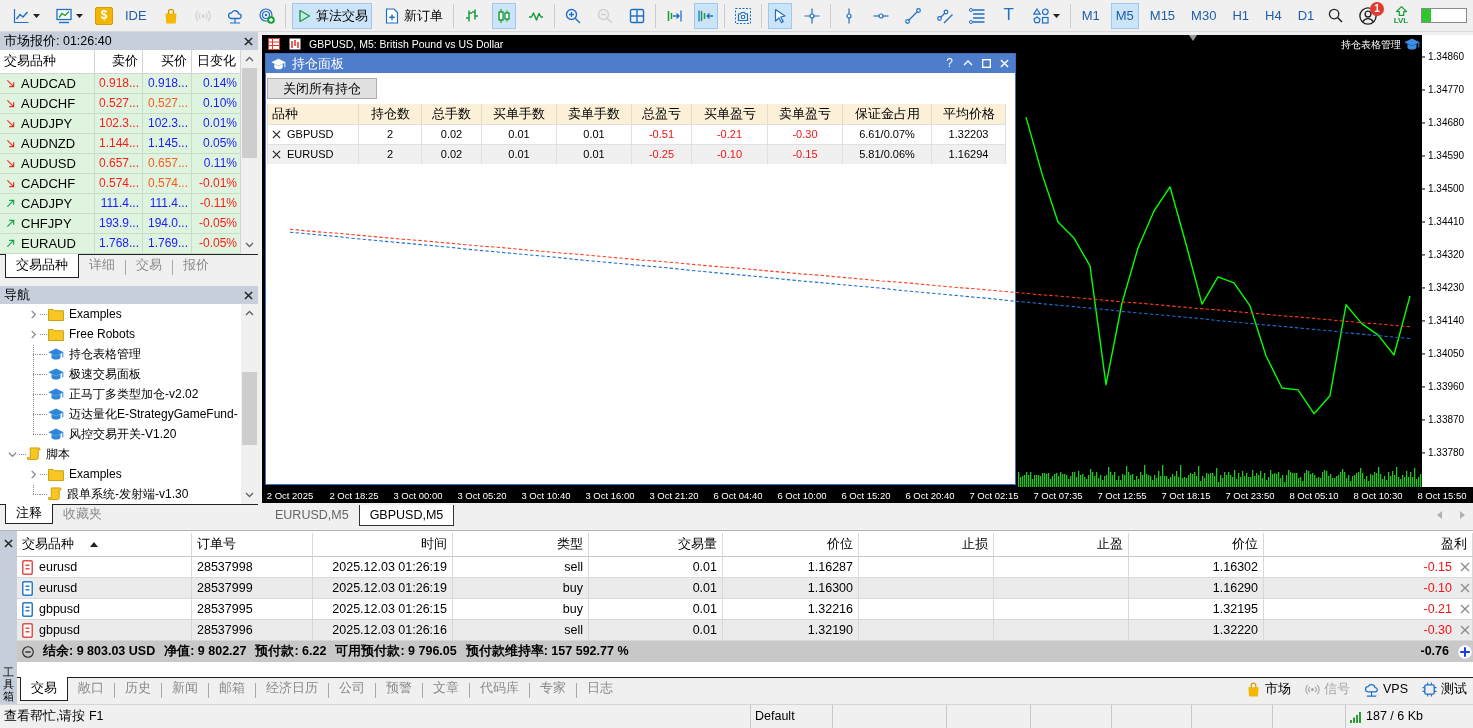  Describe the element at coordinates (1240, 15) in the screenshot. I see `timeframe-button: H1` at that location.